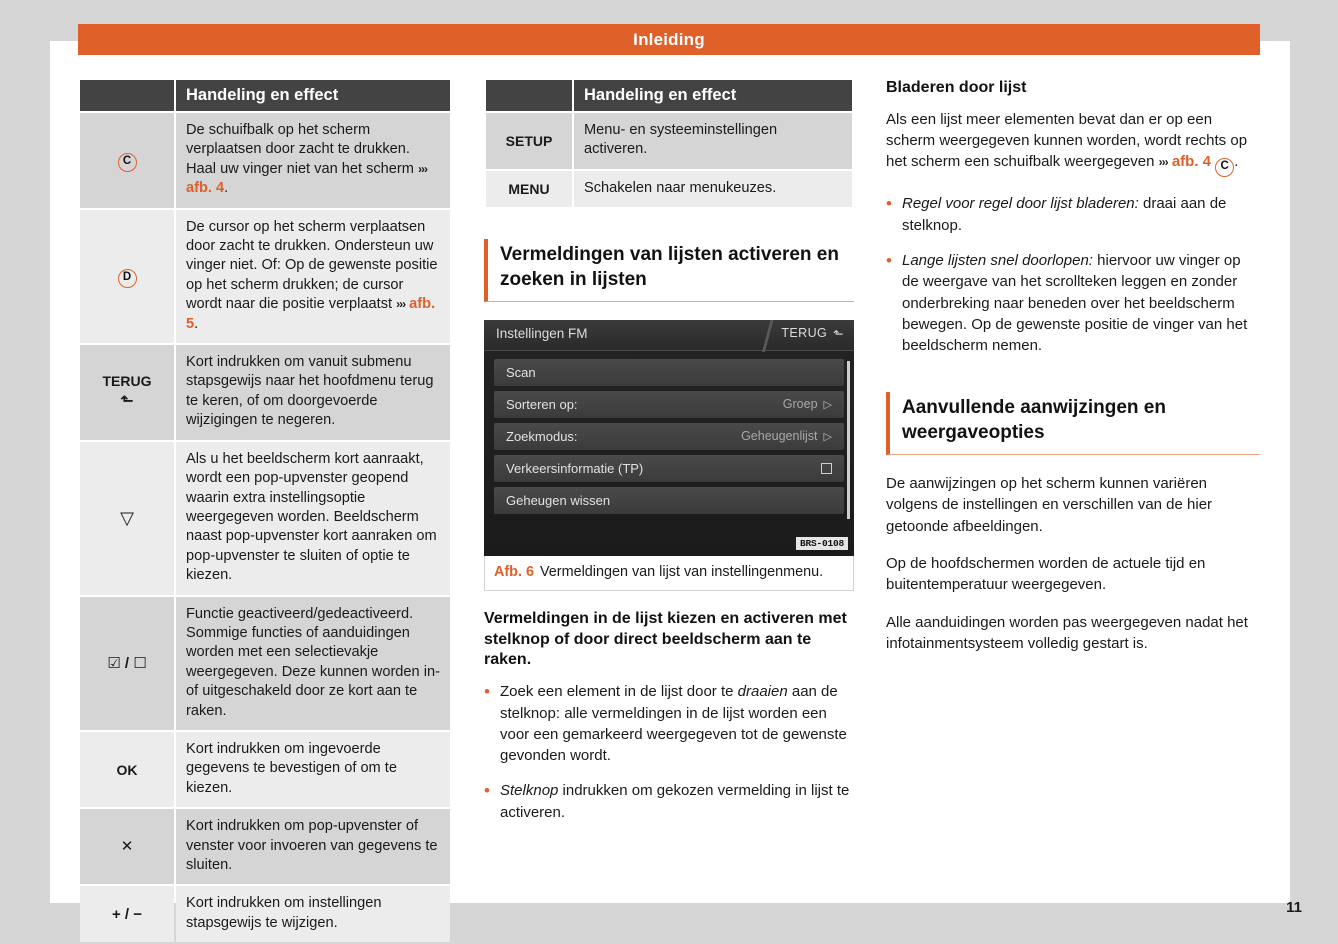 Image resolution: width=1338 pixels, height=944 pixels. Describe the element at coordinates (127, 769) in the screenshot. I see `key-ok: OK` at that location.